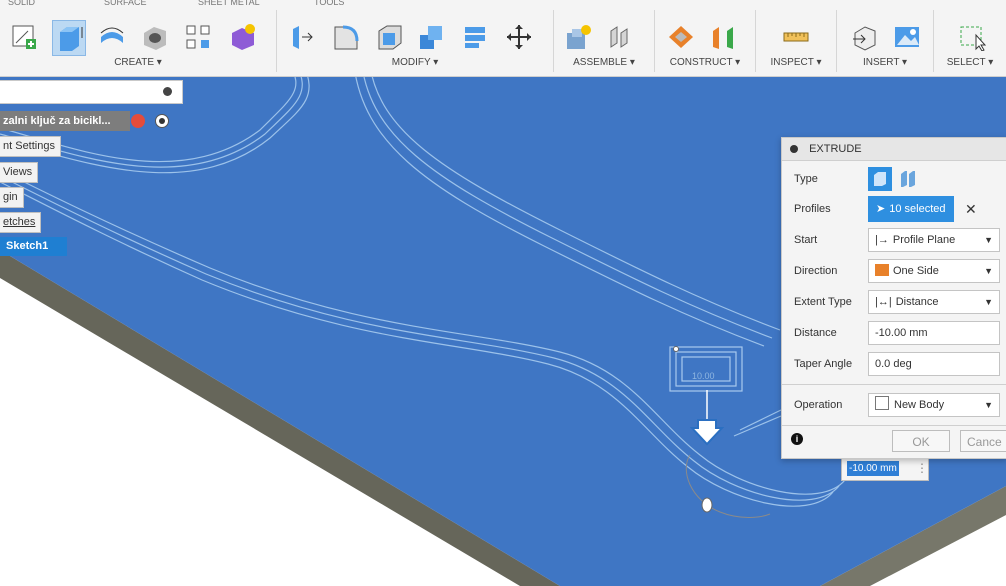 The image size is (1006, 586). Describe the element at coordinates (19, 172) in the screenshot. I see `browser-node-named-views: Views` at that location.